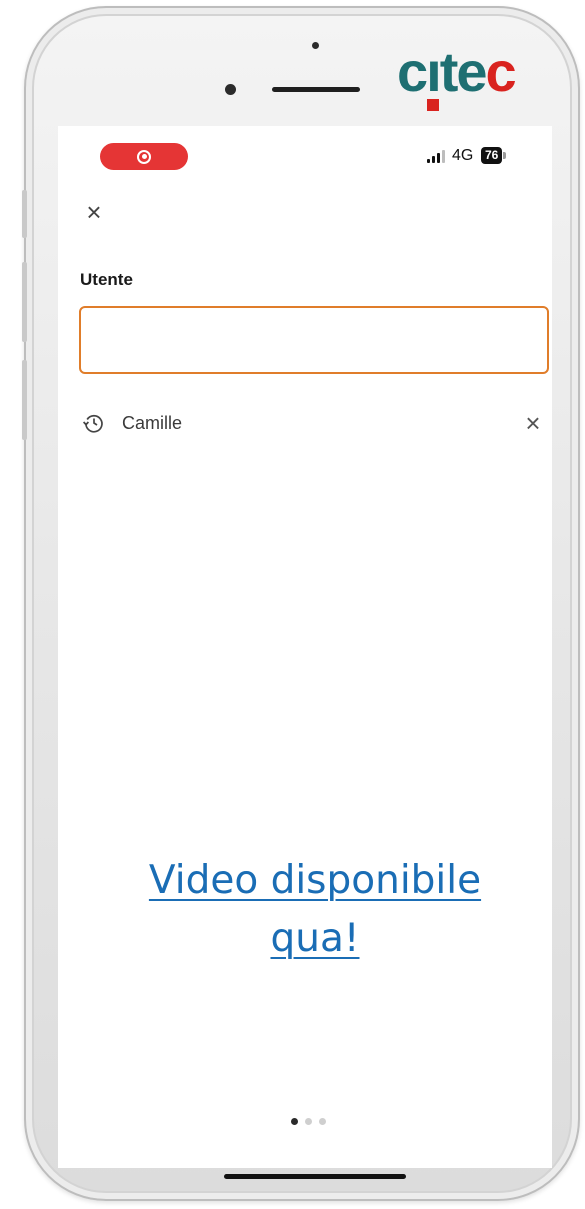  I want to click on user-field-label: Utente, so click(106, 279).